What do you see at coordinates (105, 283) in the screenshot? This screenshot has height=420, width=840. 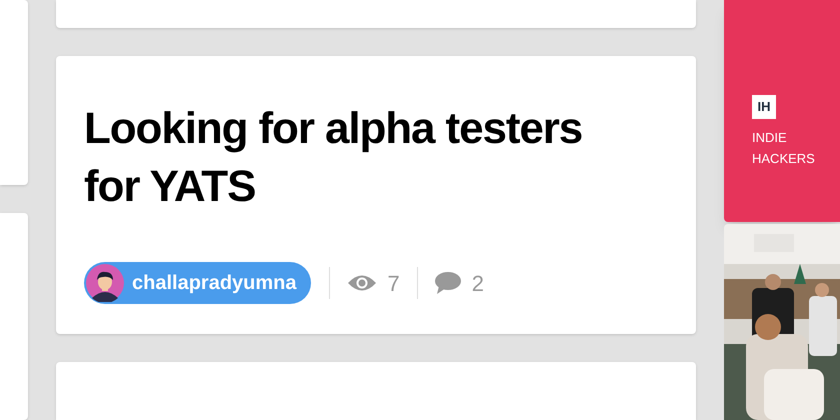 I see `avatar-icon` at bounding box center [105, 283].